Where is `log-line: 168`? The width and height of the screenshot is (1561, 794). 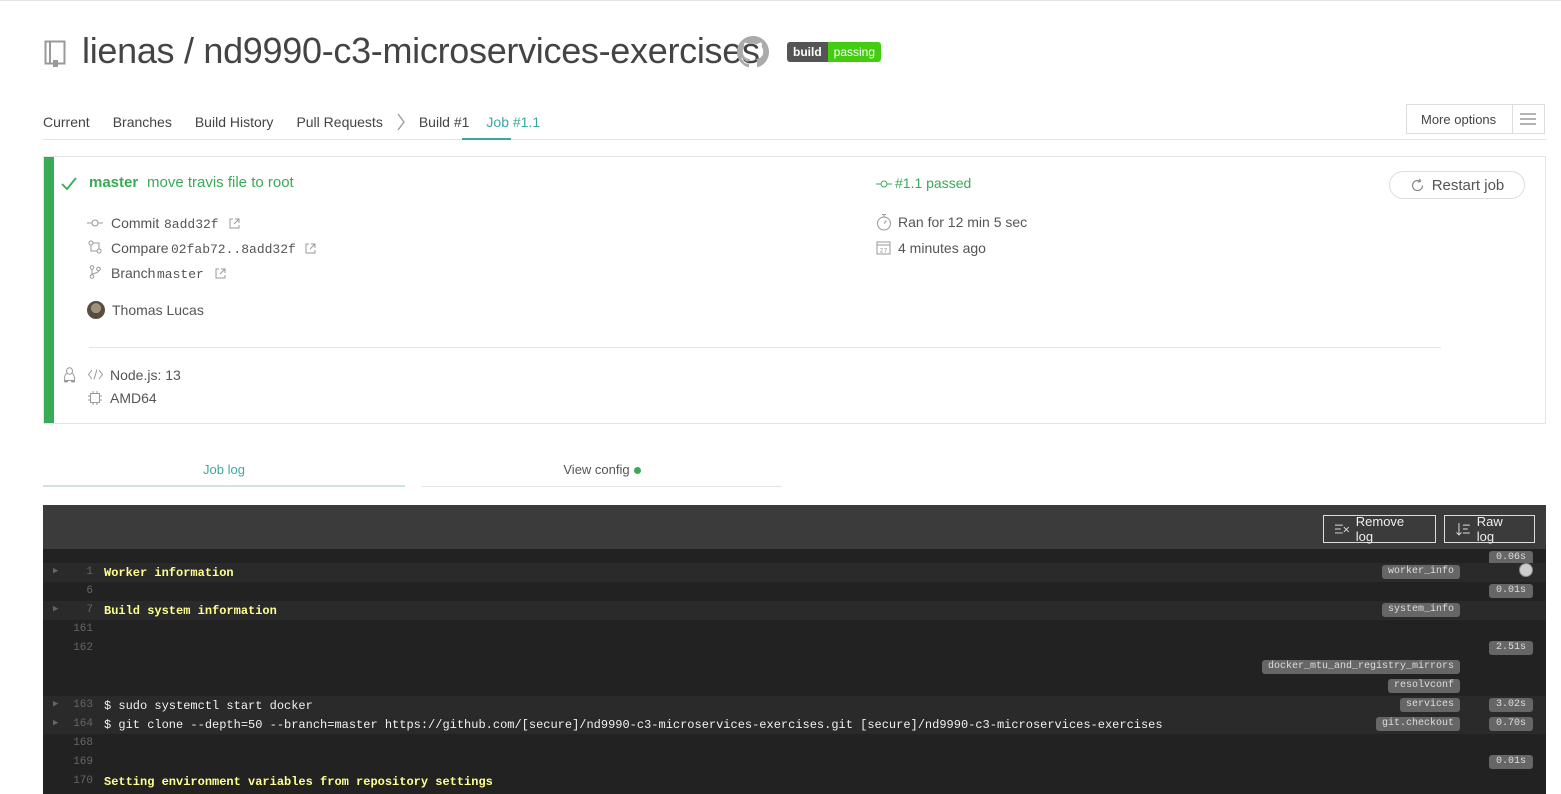 log-line: 168 is located at coordinates (794, 743).